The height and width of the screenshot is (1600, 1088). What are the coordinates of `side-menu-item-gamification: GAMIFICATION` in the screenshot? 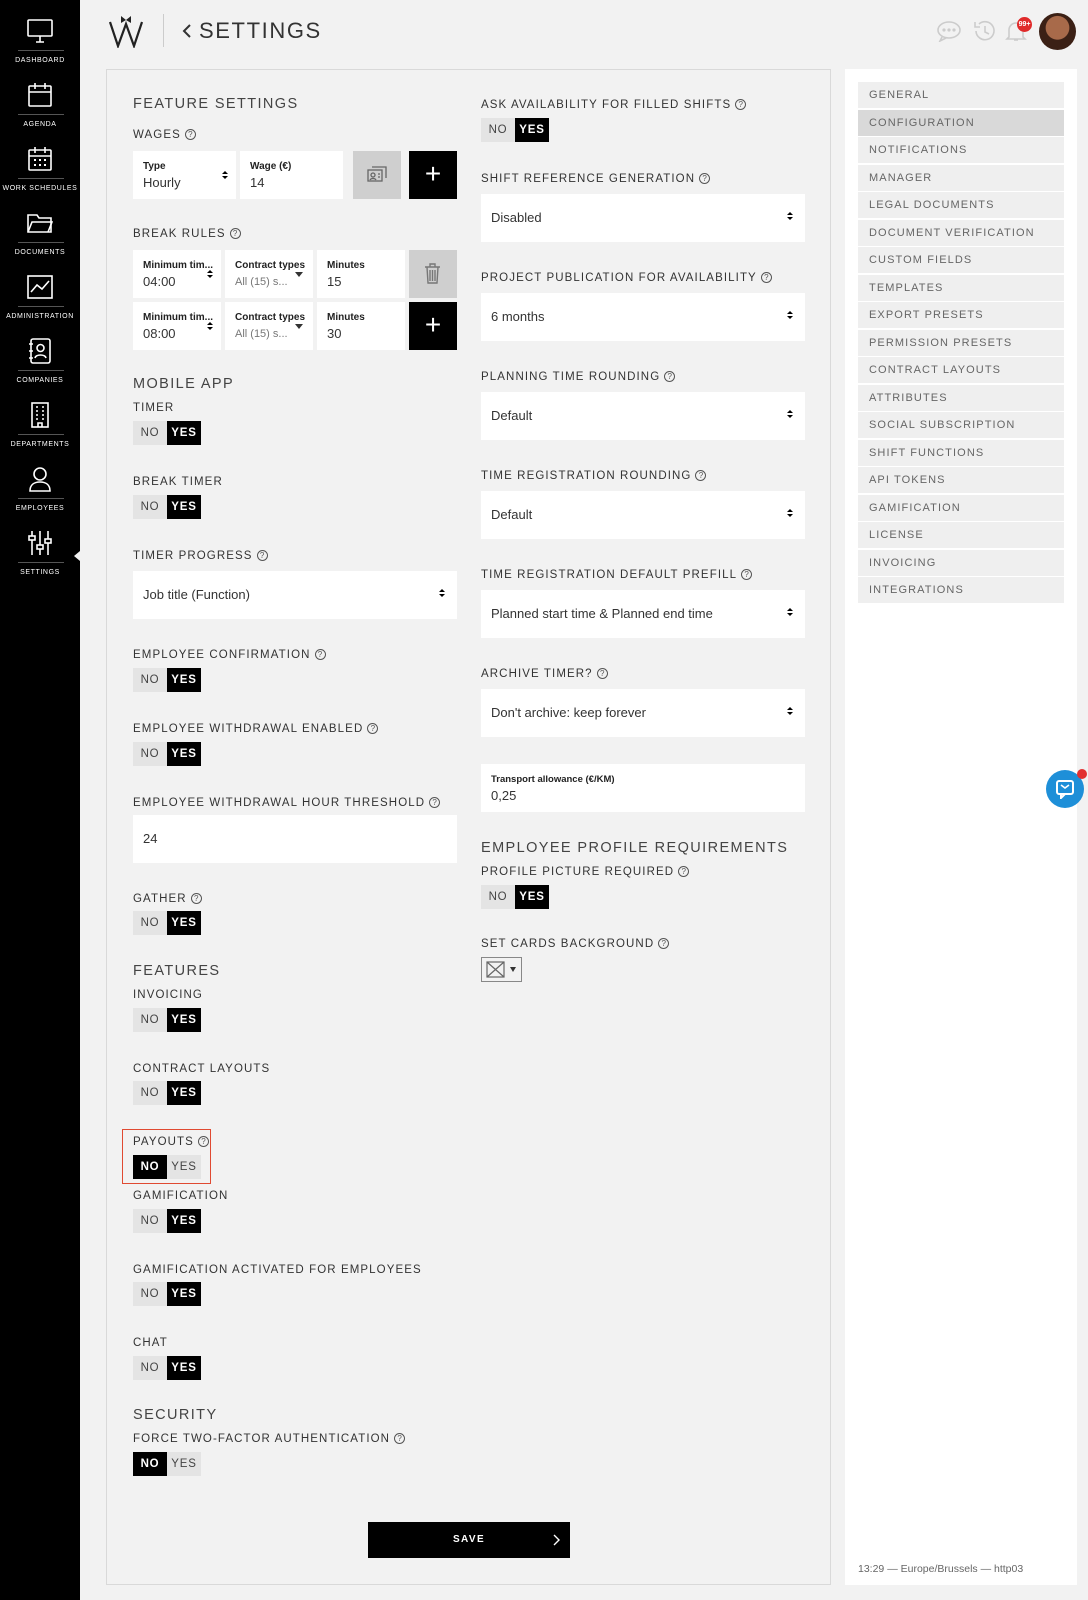 It's located at (961, 508).